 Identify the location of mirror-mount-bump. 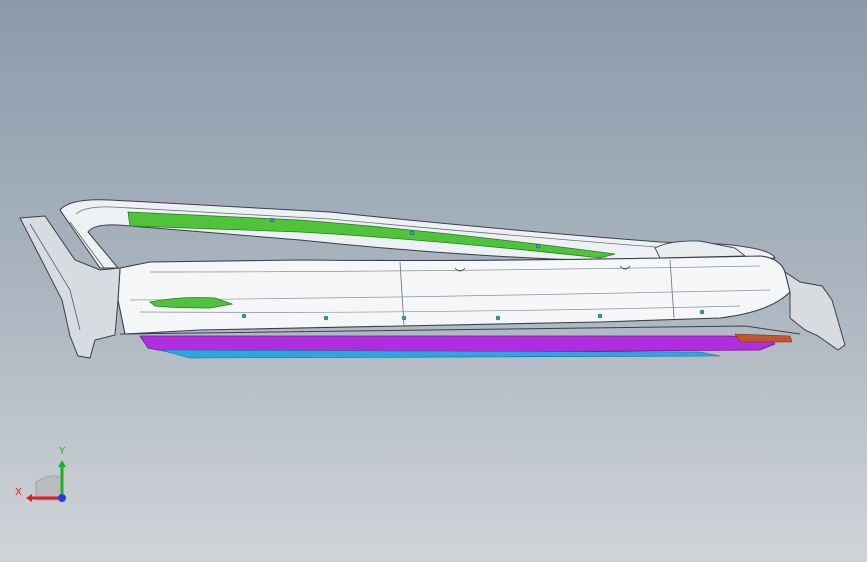
(700, 249).